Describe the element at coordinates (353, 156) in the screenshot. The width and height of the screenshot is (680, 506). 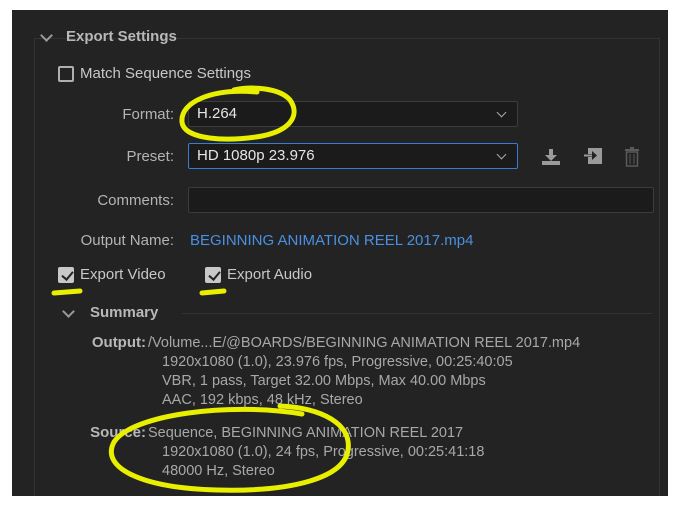
I see `preset-dropdown: HD 1080p 23.976` at that location.